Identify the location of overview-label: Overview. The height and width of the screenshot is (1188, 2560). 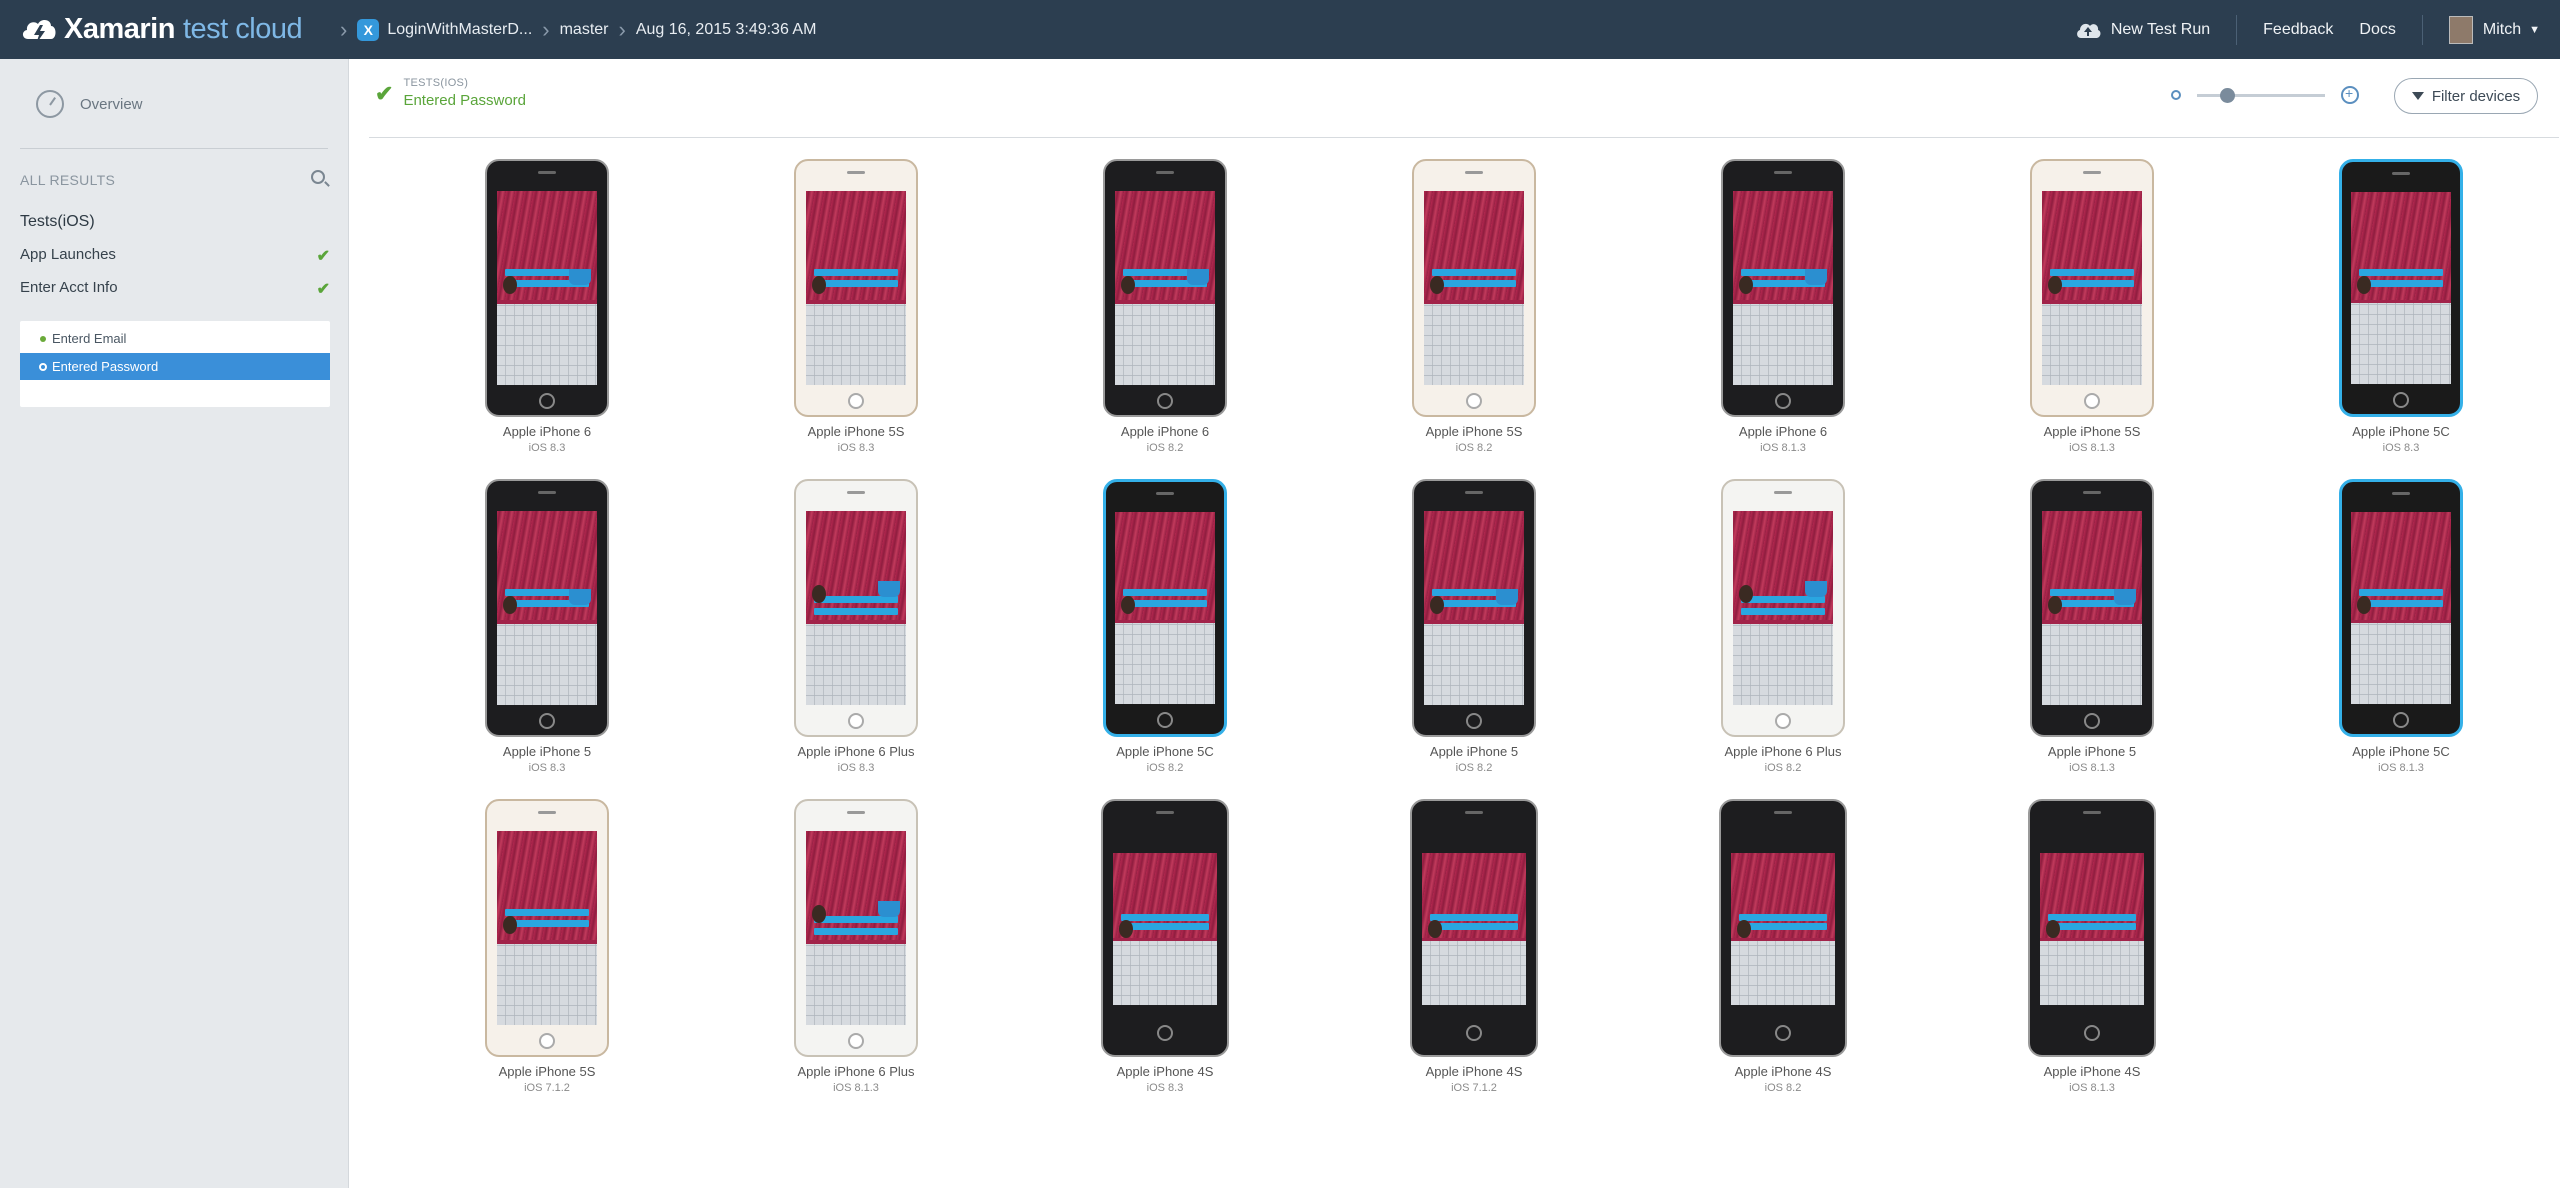
(111, 104).